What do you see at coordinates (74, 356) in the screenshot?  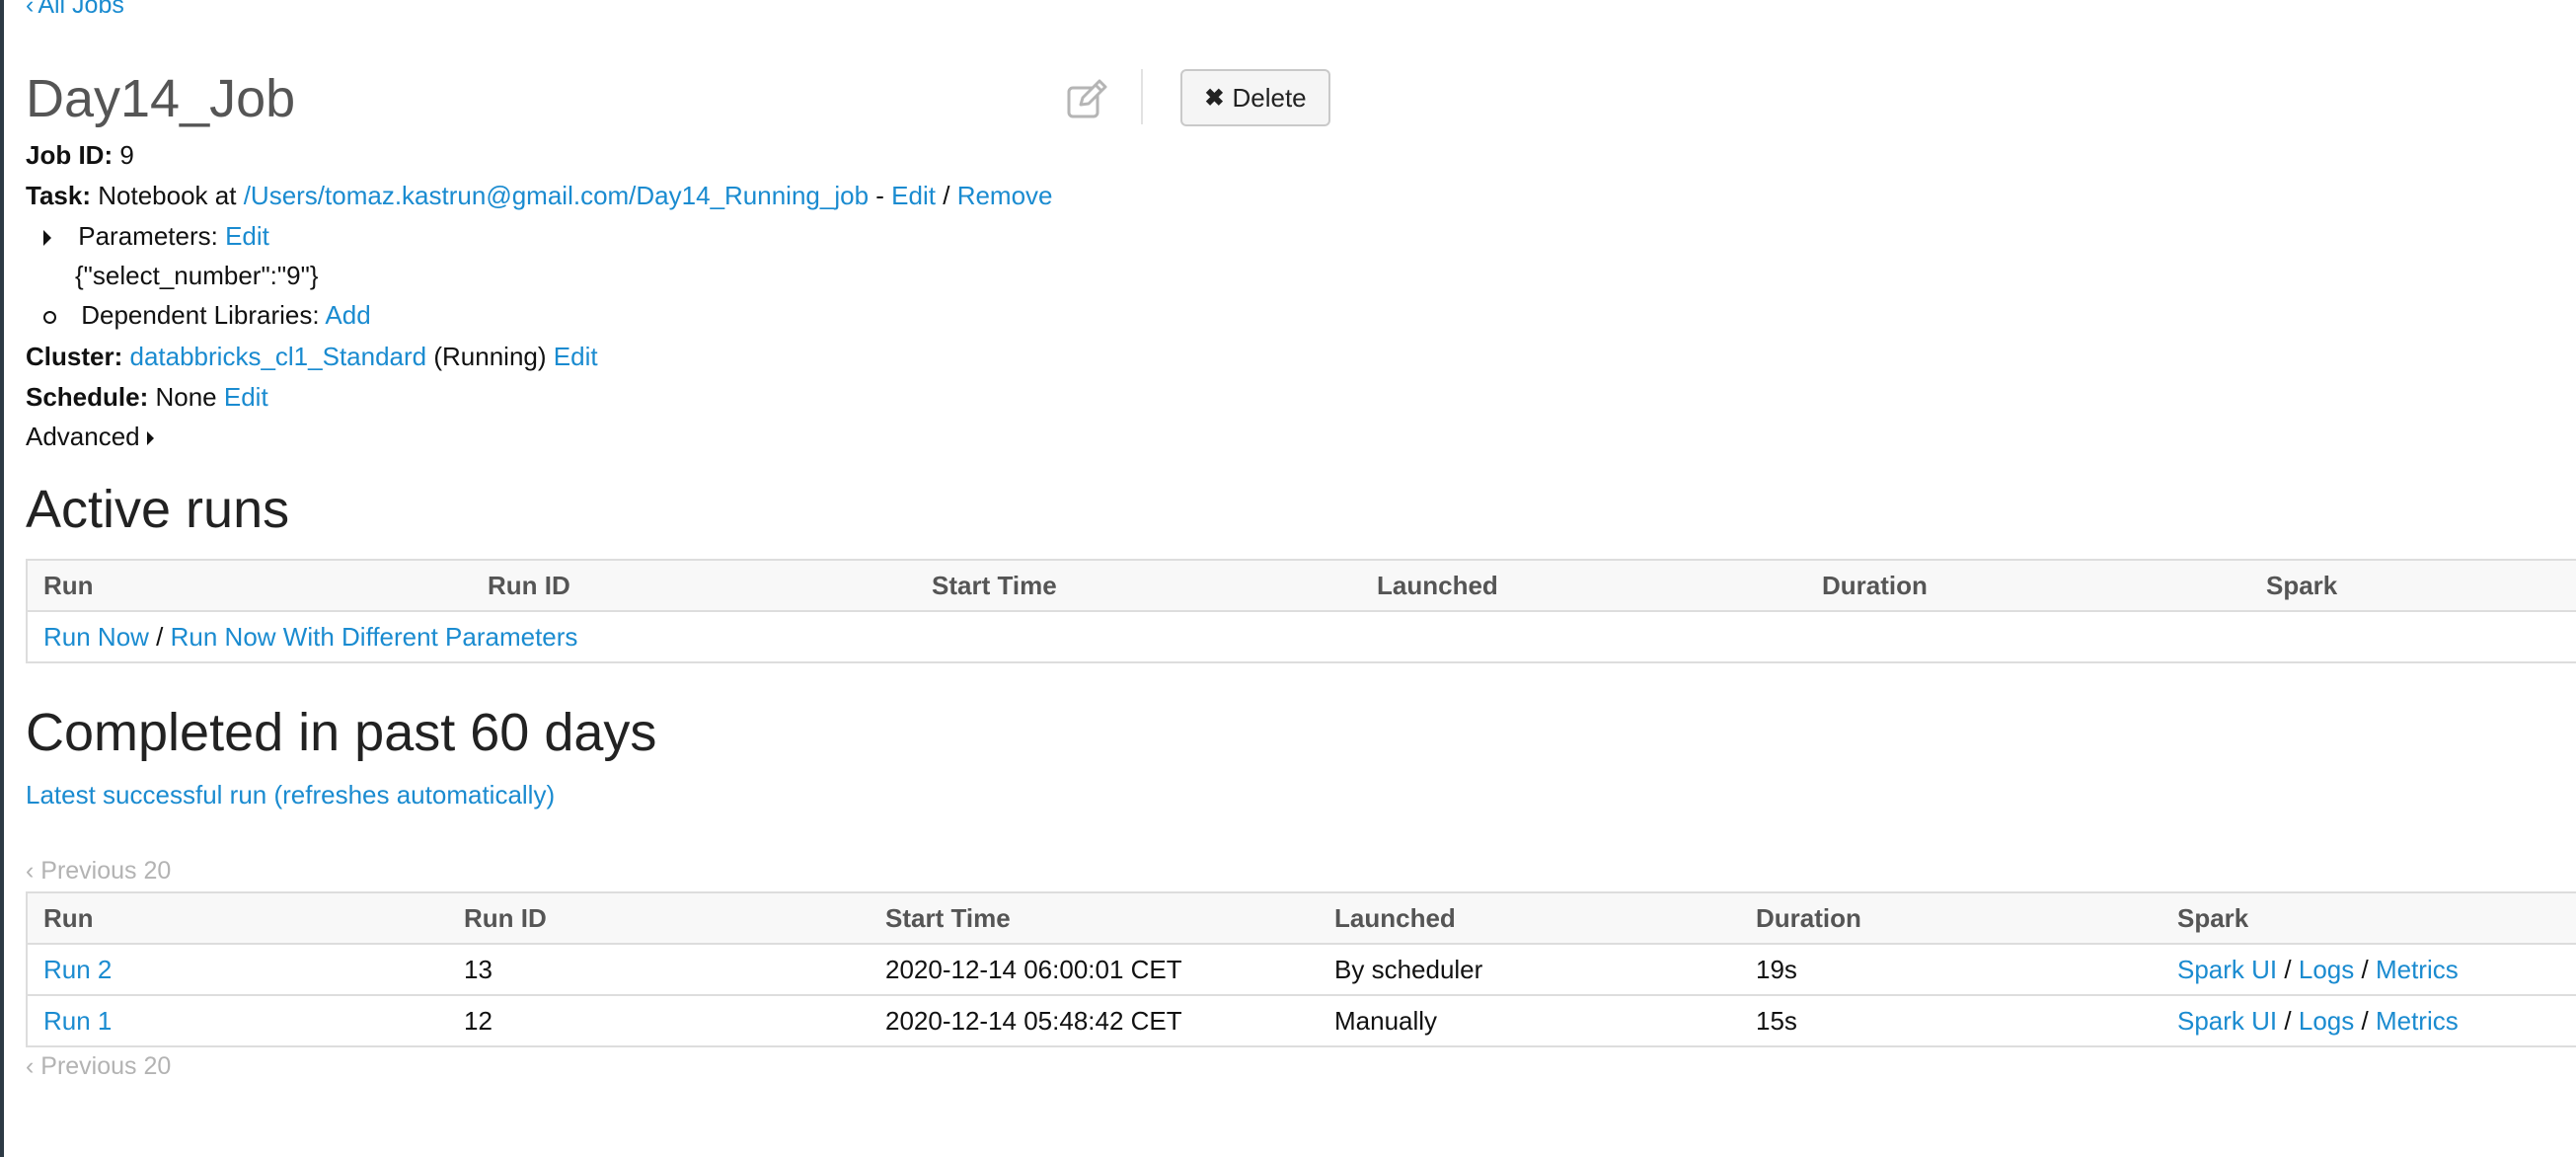 I see `cluster-label: Cluster:` at bounding box center [74, 356].